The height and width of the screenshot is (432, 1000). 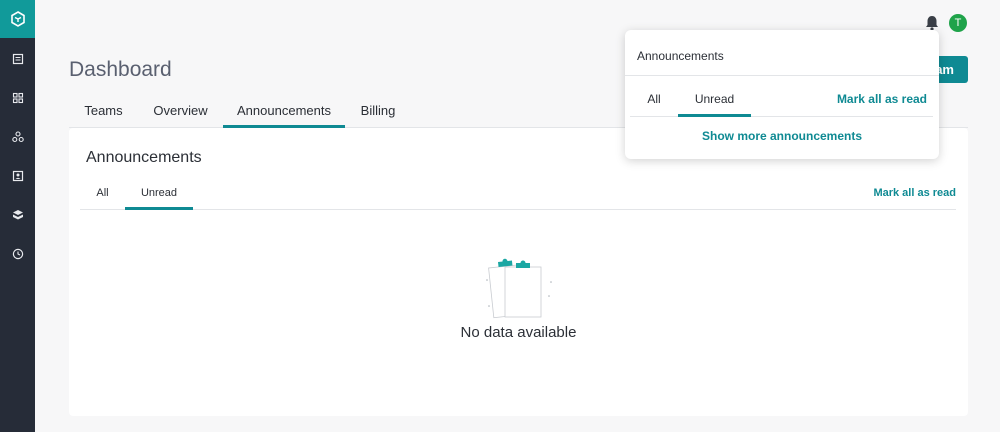 I want to click on card-tab-unread: Unread, so click(x=159, y=195).